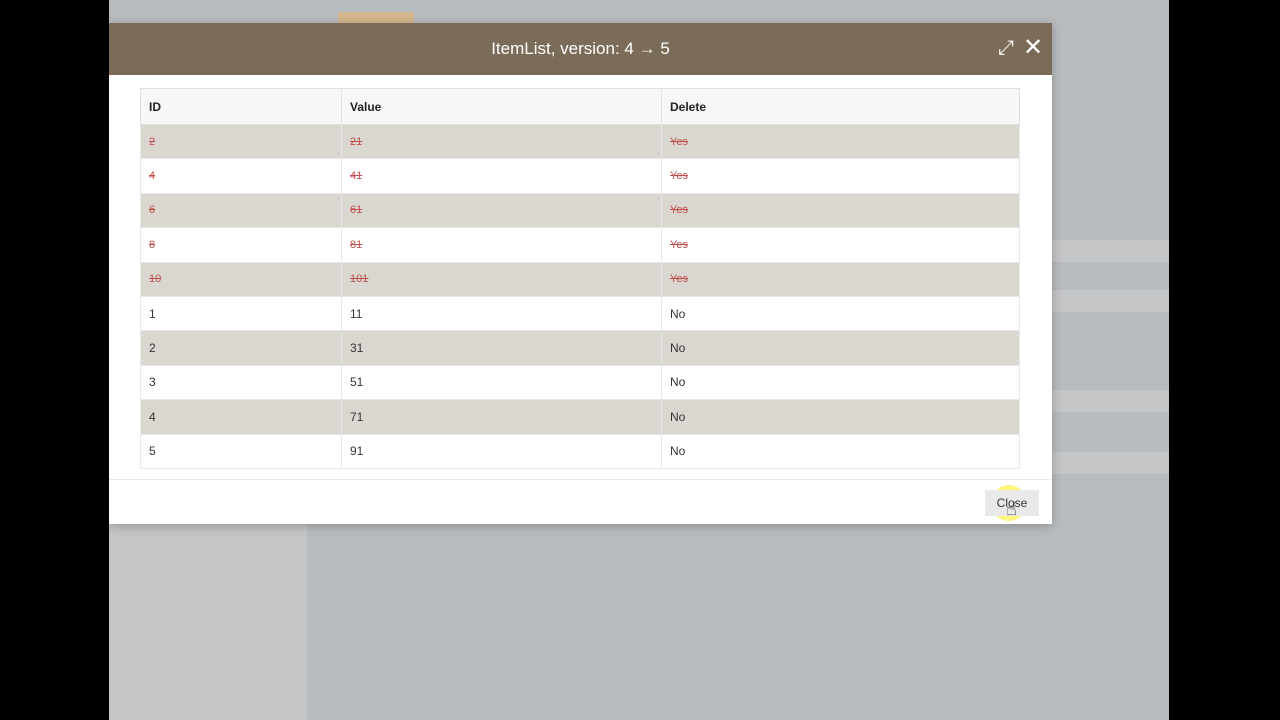 This screenshot has width=1280, height=720. Describe the element at coordinates (580, 479) in the screenshot. I see `footer-divider` at that location.